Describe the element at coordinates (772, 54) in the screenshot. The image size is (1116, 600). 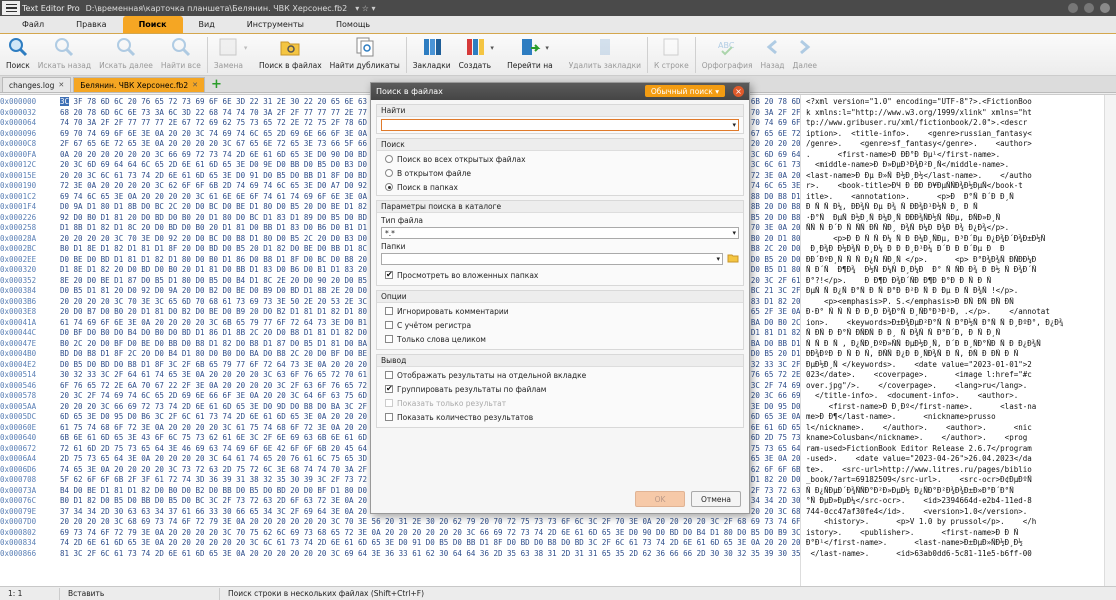
I see `back-button: Назад` at that location.